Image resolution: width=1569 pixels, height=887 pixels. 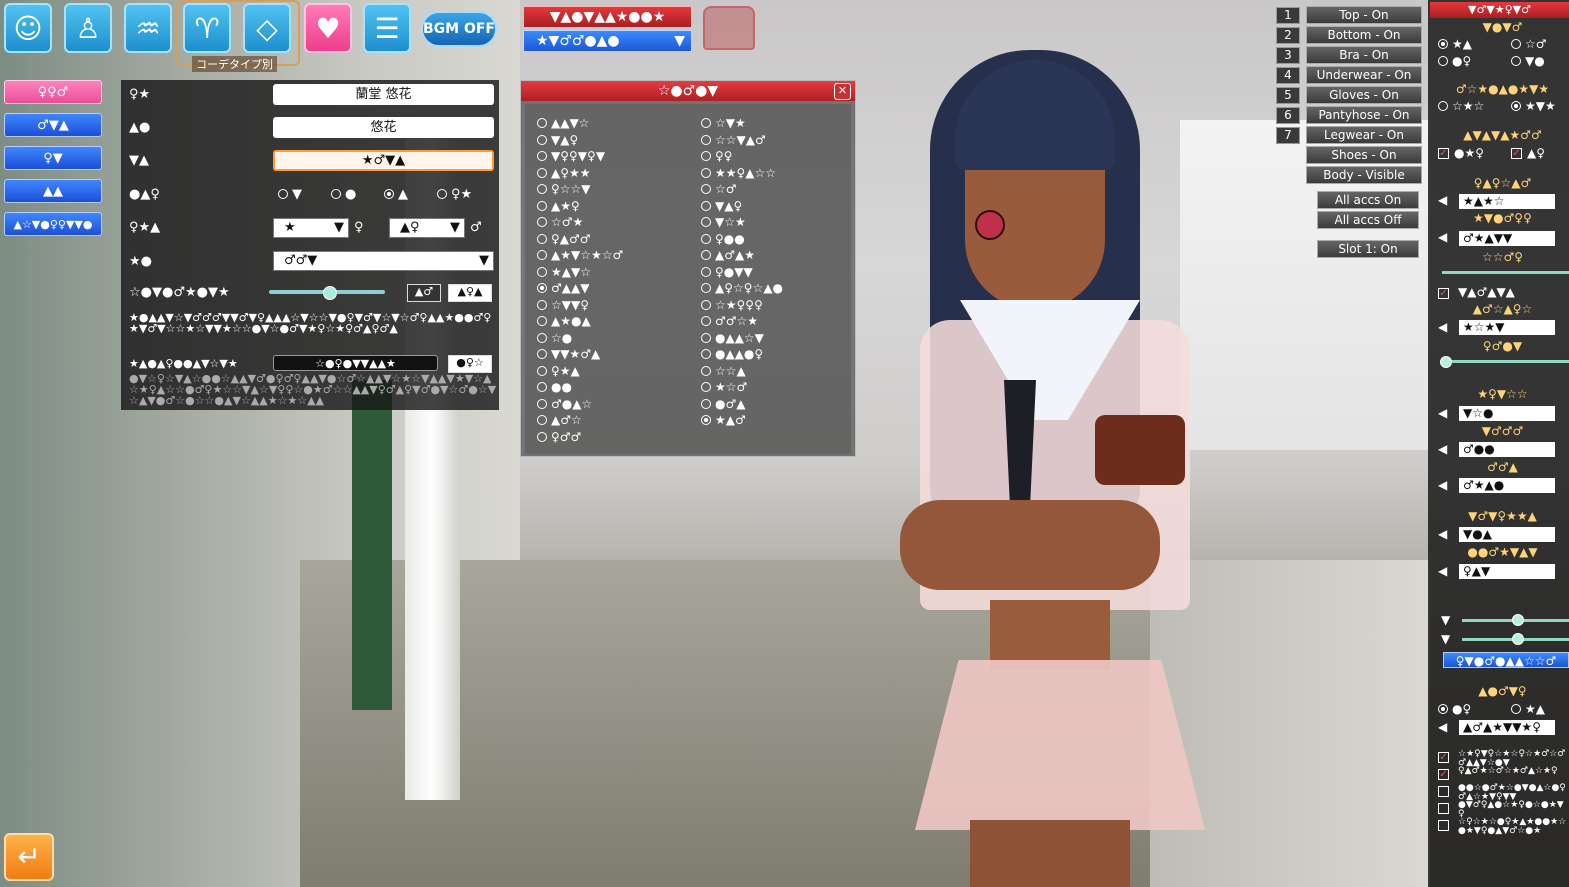 I want to click on right-box-2: ♂★▲▼▼, so click(x=1507, y=238).